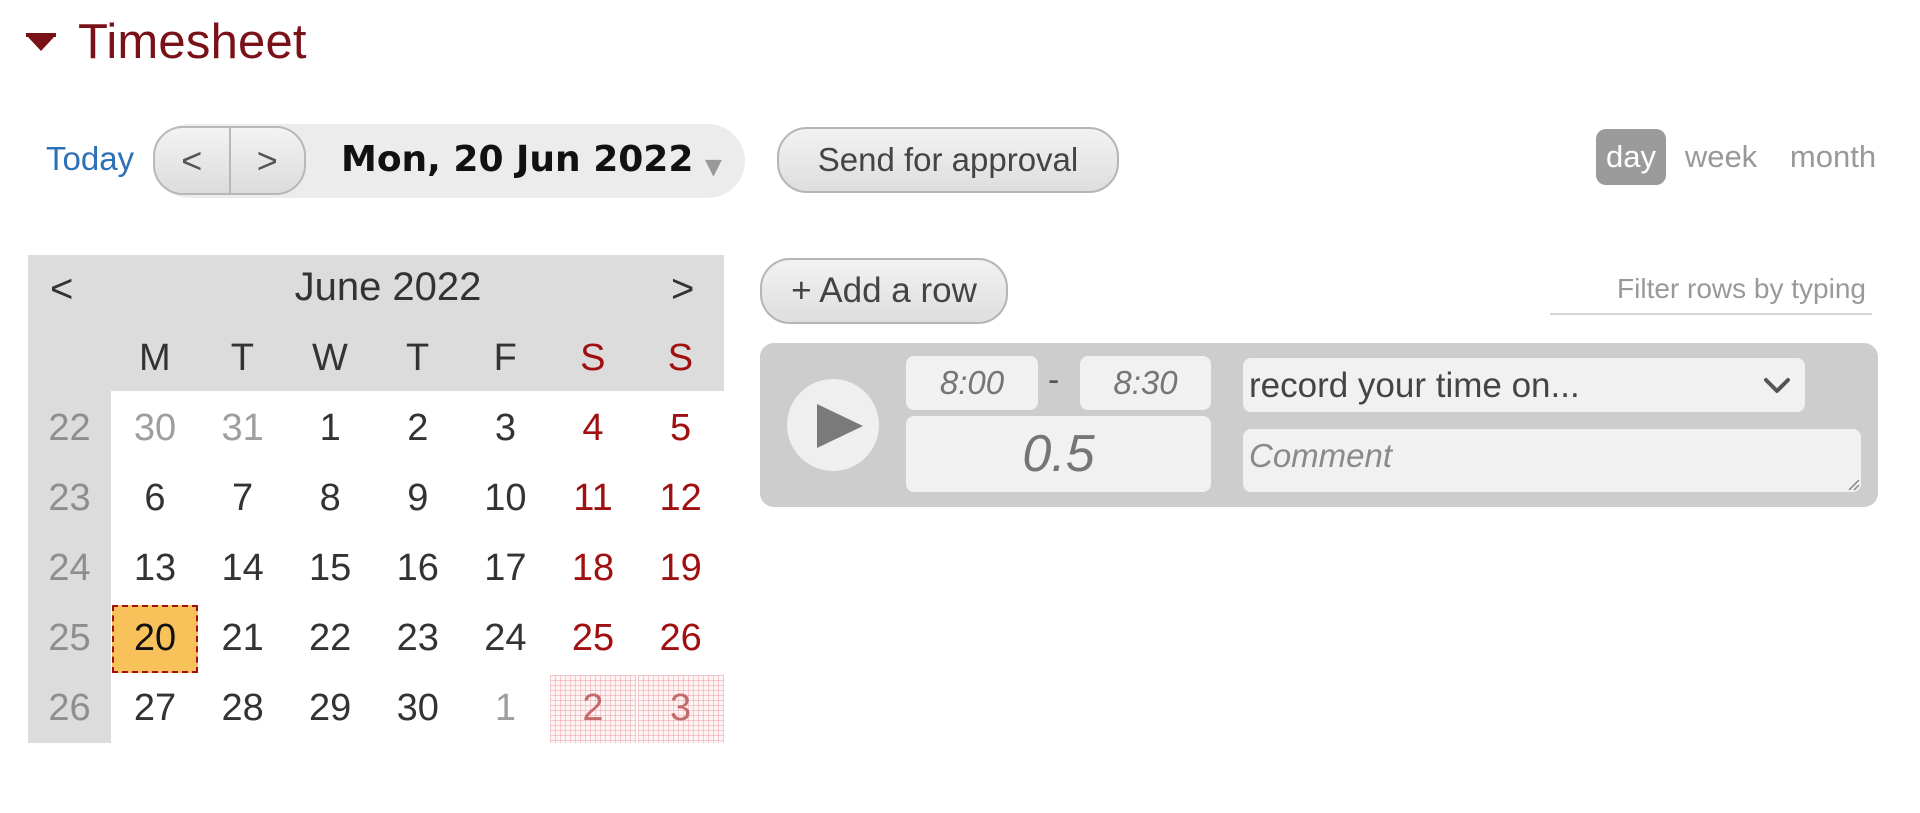  Describe the element at coordinates (682, 289) in the screenshot. I see `calendar-next-month-button: >` at that location.